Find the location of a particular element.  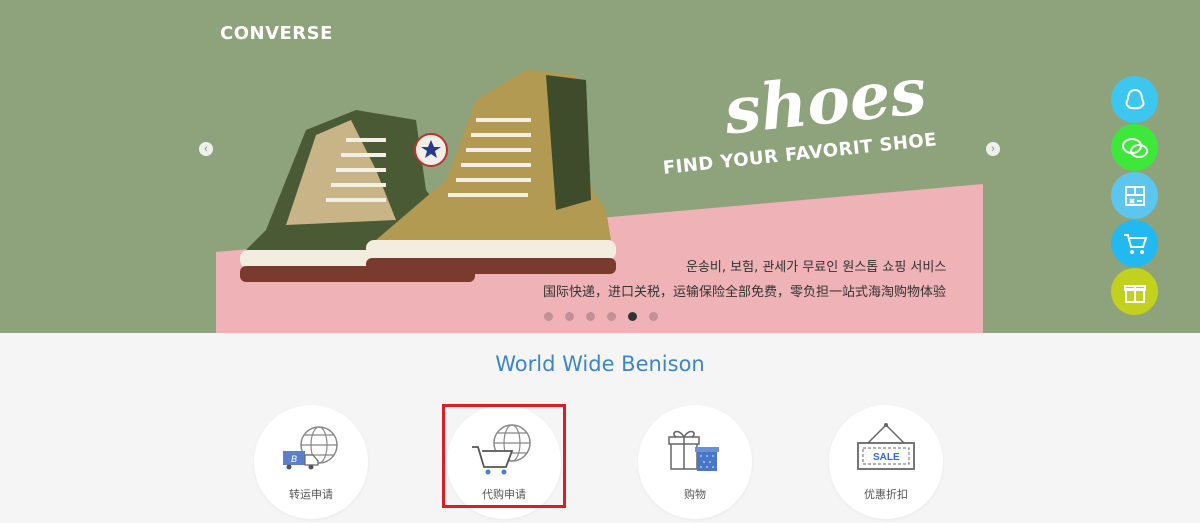

banner-chinese-text: 国际快递，进口关税，运输保险全部免费，零负担一站式海淘购物体验 is located at coordinates (745, 292).